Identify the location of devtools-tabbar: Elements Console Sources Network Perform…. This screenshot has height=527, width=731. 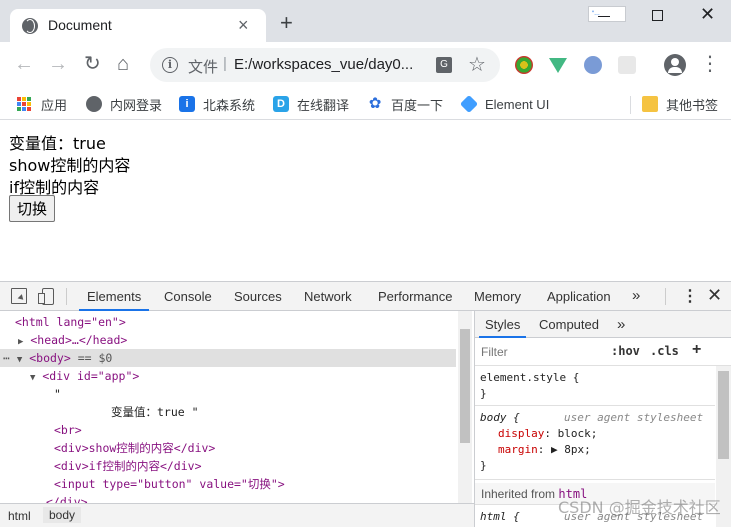
(365, 296).